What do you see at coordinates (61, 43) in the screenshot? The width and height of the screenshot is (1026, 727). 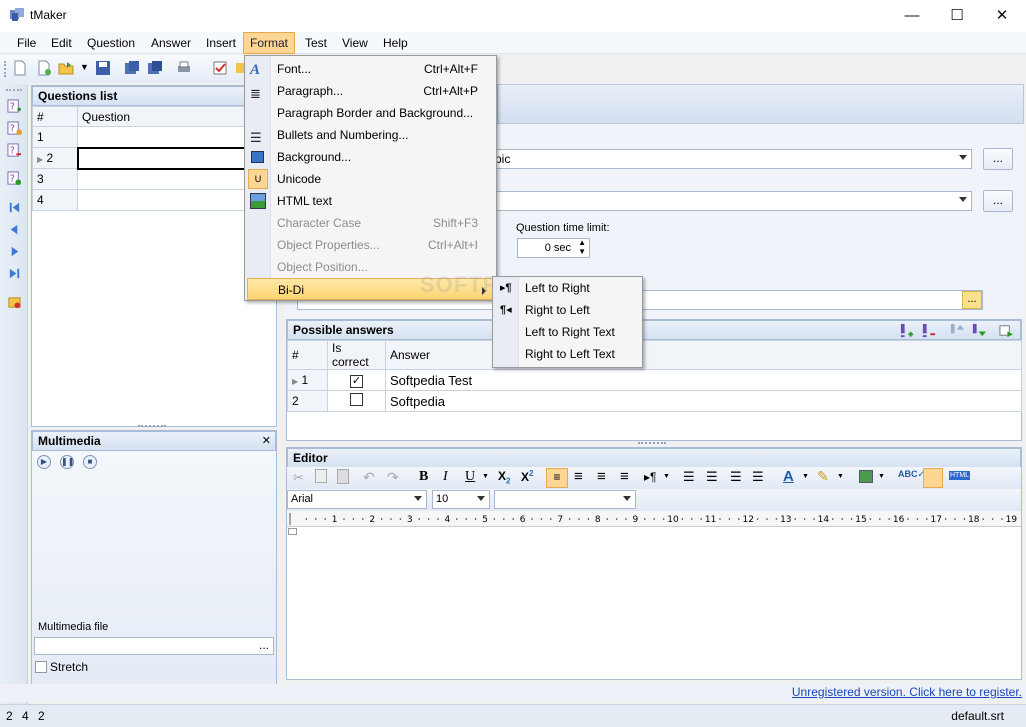 I see `menu-edit: Edit` at bounding box center [61, 43].